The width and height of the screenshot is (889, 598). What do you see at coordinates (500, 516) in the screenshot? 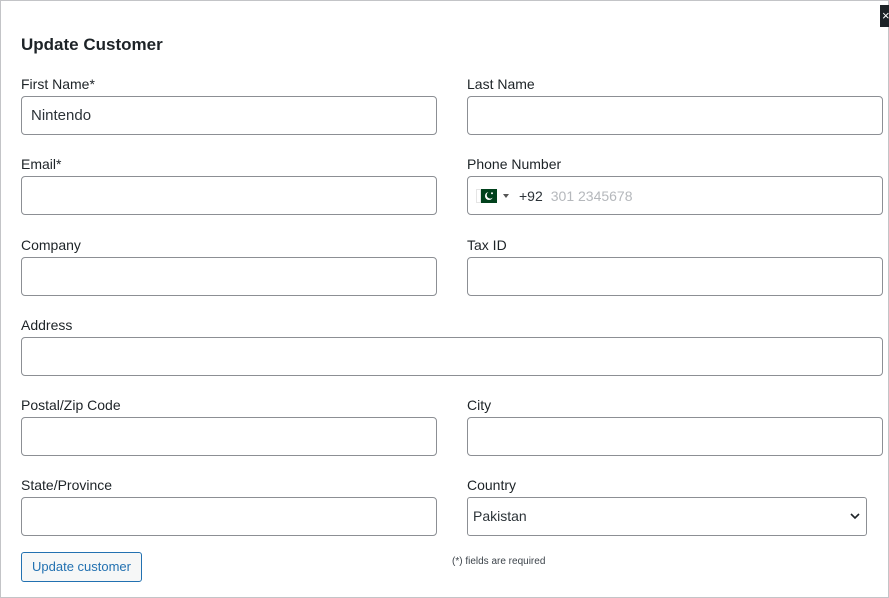
I see `country-selected-value: Pakistan` at bounding box center [500, 516].